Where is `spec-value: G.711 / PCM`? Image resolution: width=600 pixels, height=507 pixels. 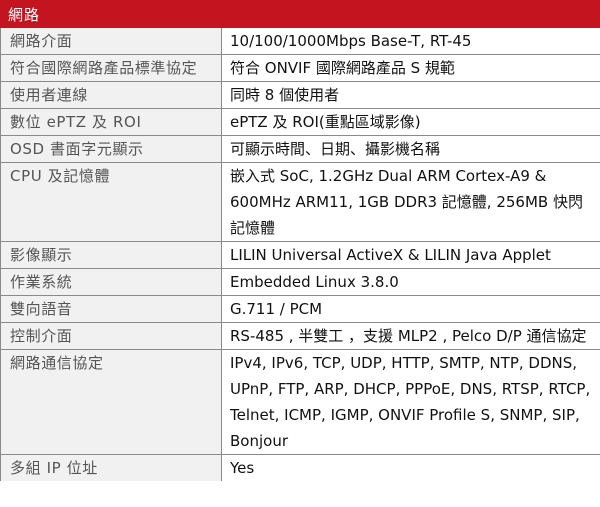
spec-value: G.711 / PCM is located at coordinates (410, 309).